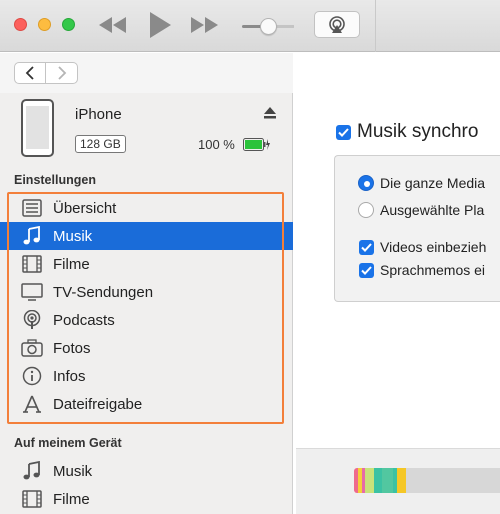 Image resolution: width=500 pixels, height=514 pixels. What do you see at coordinates (32, 348) in the screenshot?
I see `camera-icon` at bounding box center [32, 348].